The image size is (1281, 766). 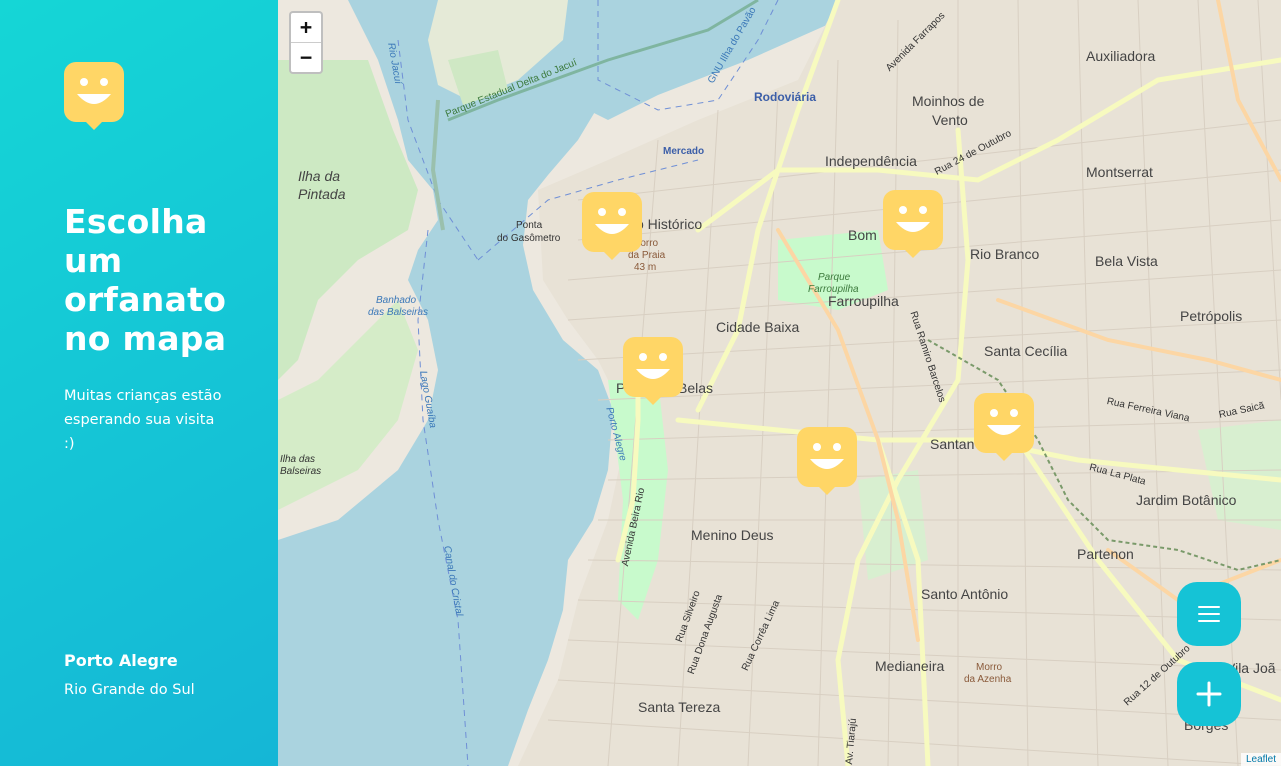 What do you see at coordinates (145, 280) in the screenshot?
I see `page-title: Escolha um orfanato no mapa` at bounding box center [145, 280].